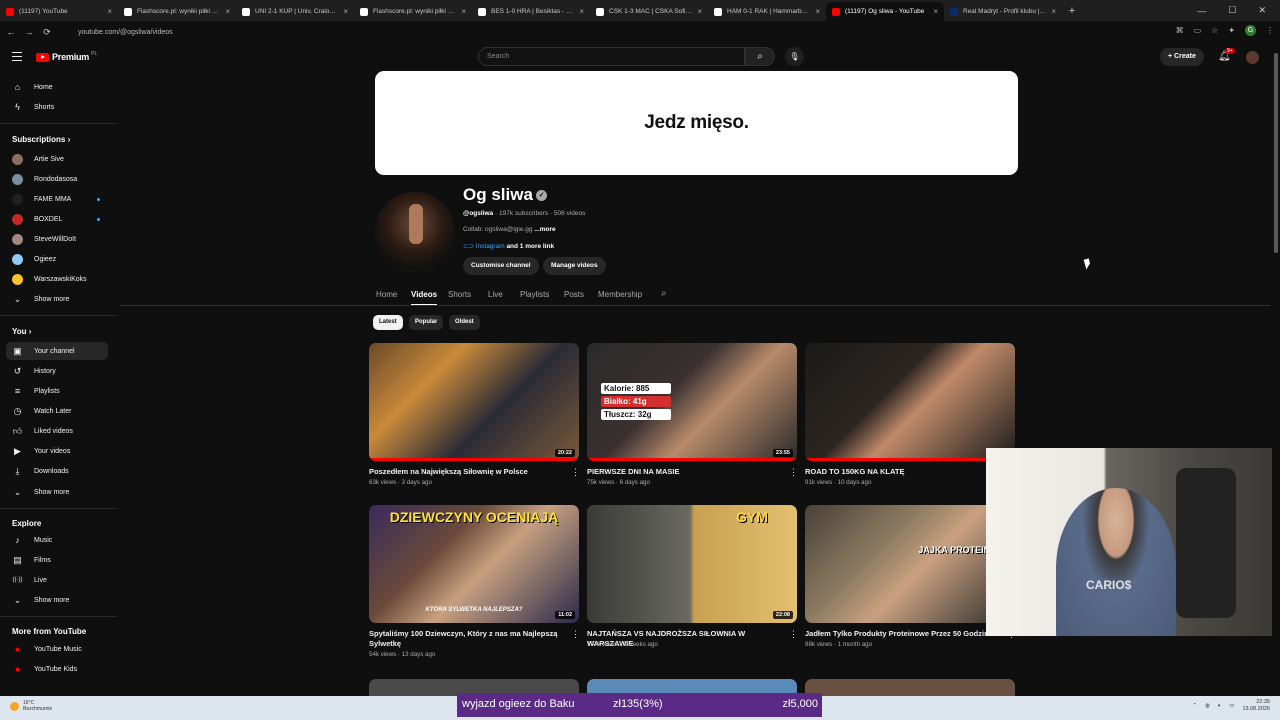  I want to click on sidebar-item-you: ⤓ Downloads, so click(57, 471).